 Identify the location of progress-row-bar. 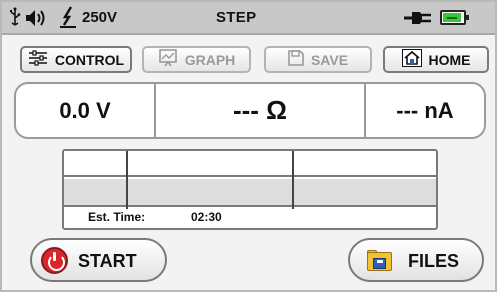
(250, 193).